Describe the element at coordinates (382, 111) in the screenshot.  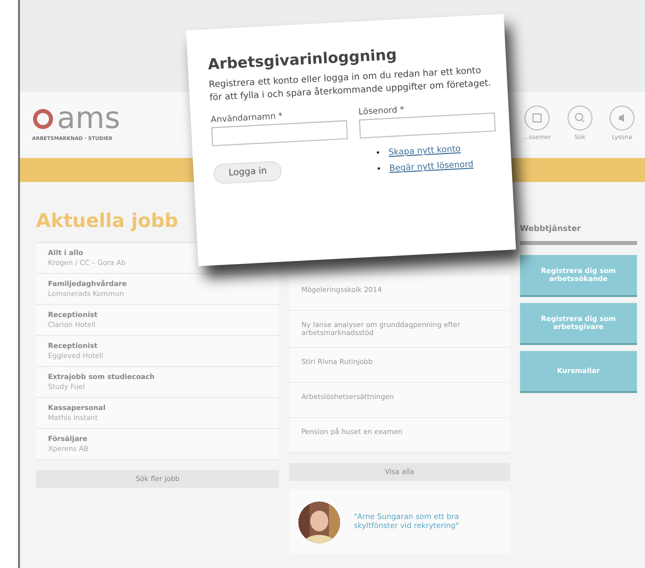
I see `field-label: Lösenord *` at that location.